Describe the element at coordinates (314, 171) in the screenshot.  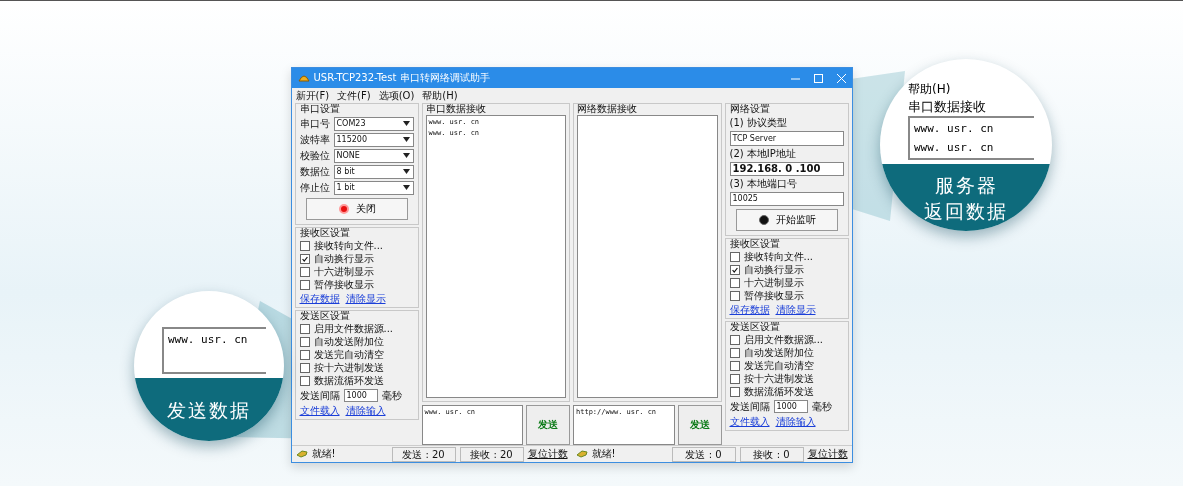
I see `field-label: 数据位` at that location.